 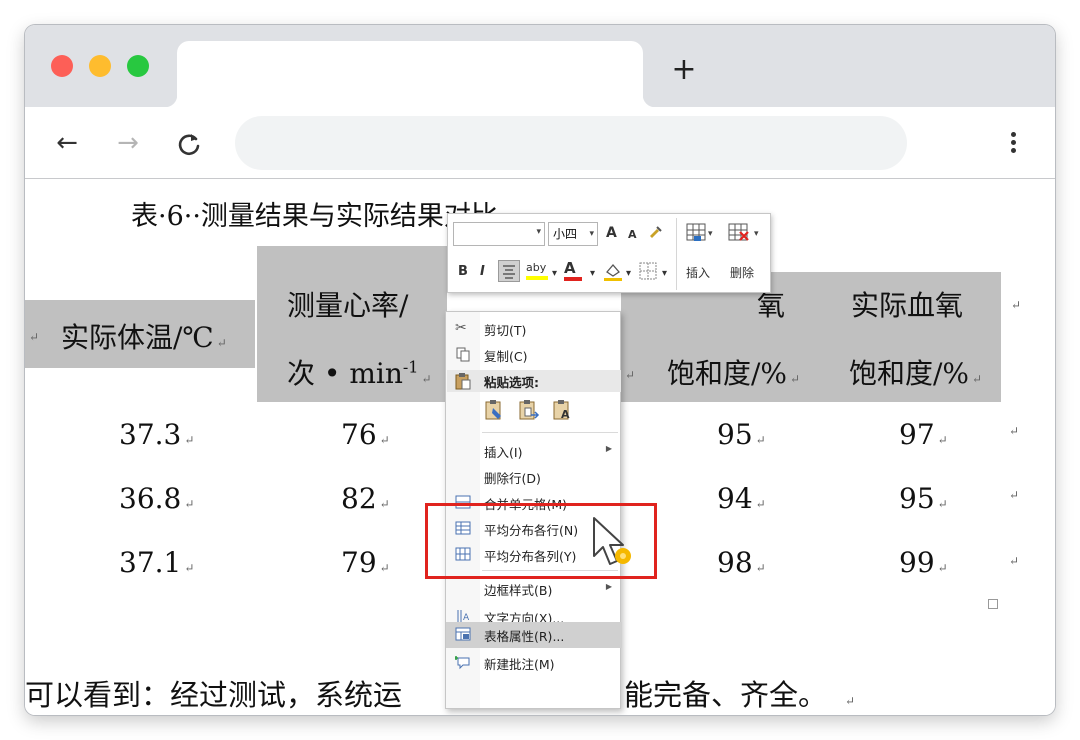 What do you see at coordinates (611, 233) in the screenshot?
I see `grow-font-icon: A` at bounding box center [611, 233].